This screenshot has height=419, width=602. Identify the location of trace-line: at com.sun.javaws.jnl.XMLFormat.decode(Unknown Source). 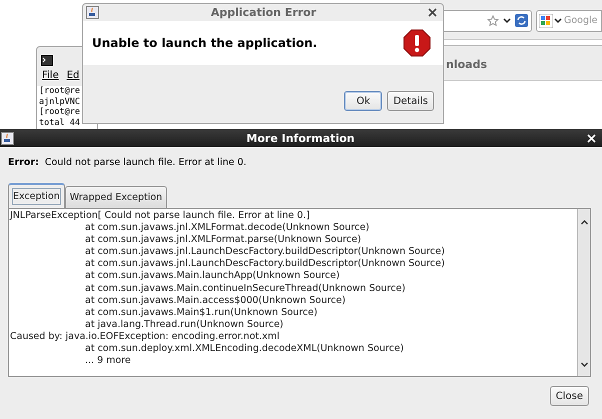
(227, 228).